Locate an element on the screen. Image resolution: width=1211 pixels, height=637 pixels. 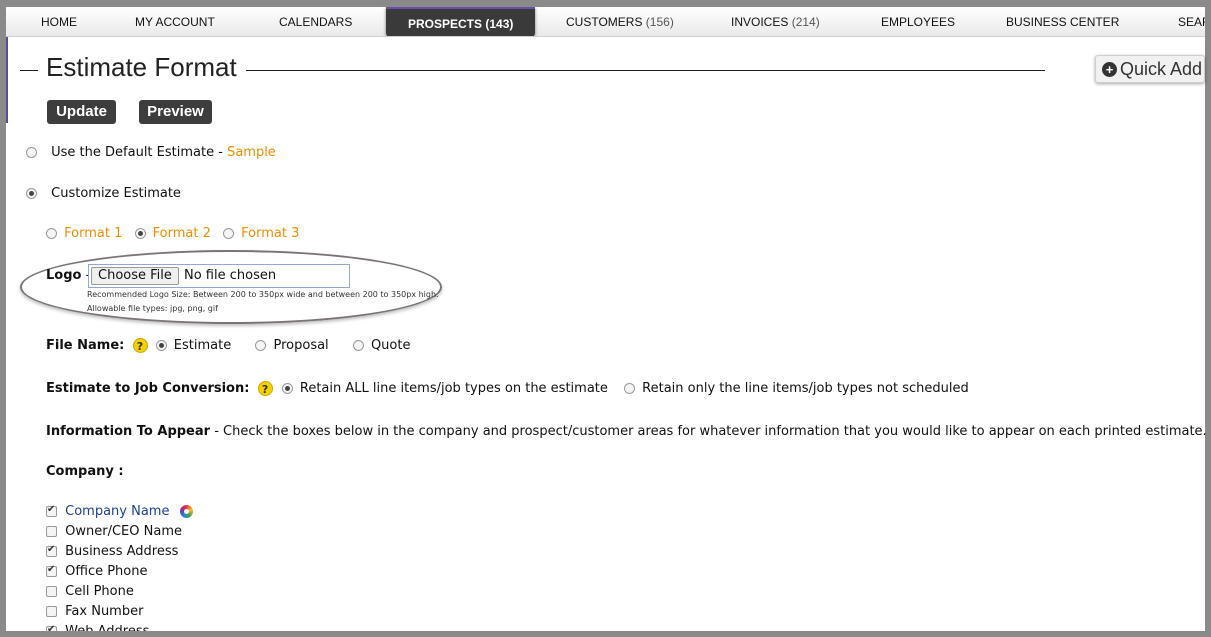
title-rule-left is located at coordinates (29, 70).